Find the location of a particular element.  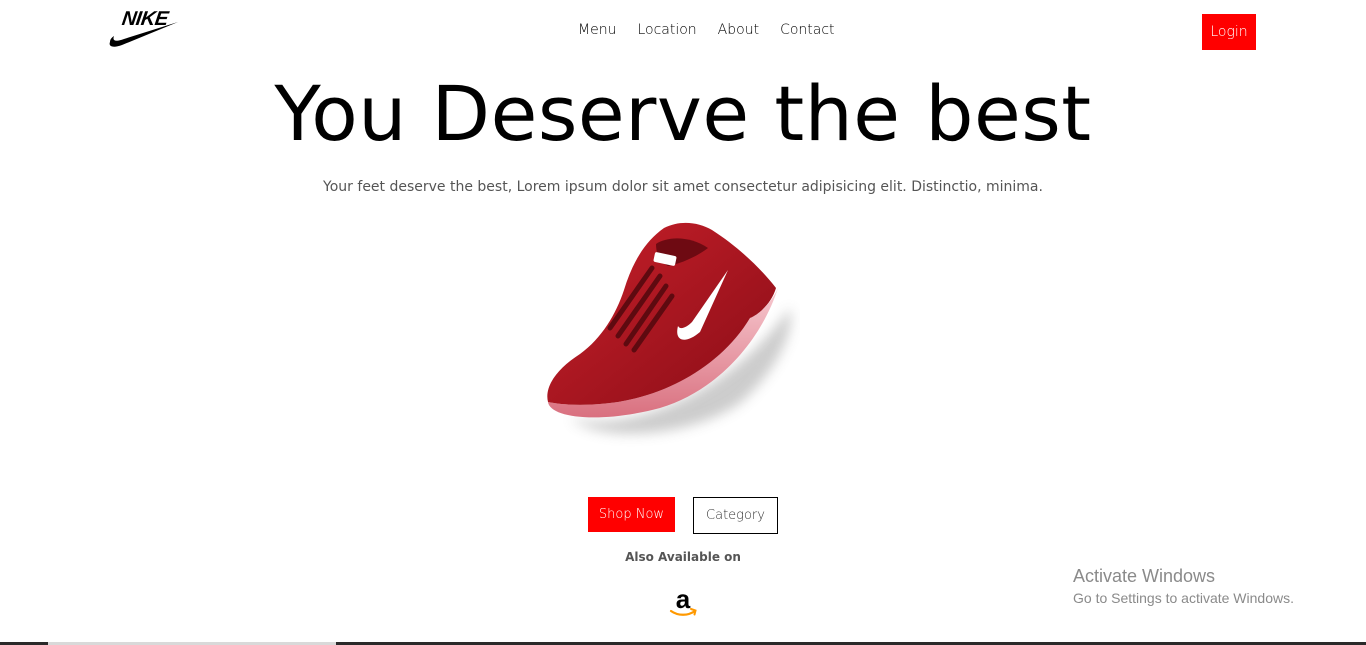

nav-about: About is located at coordinates (738, 32).